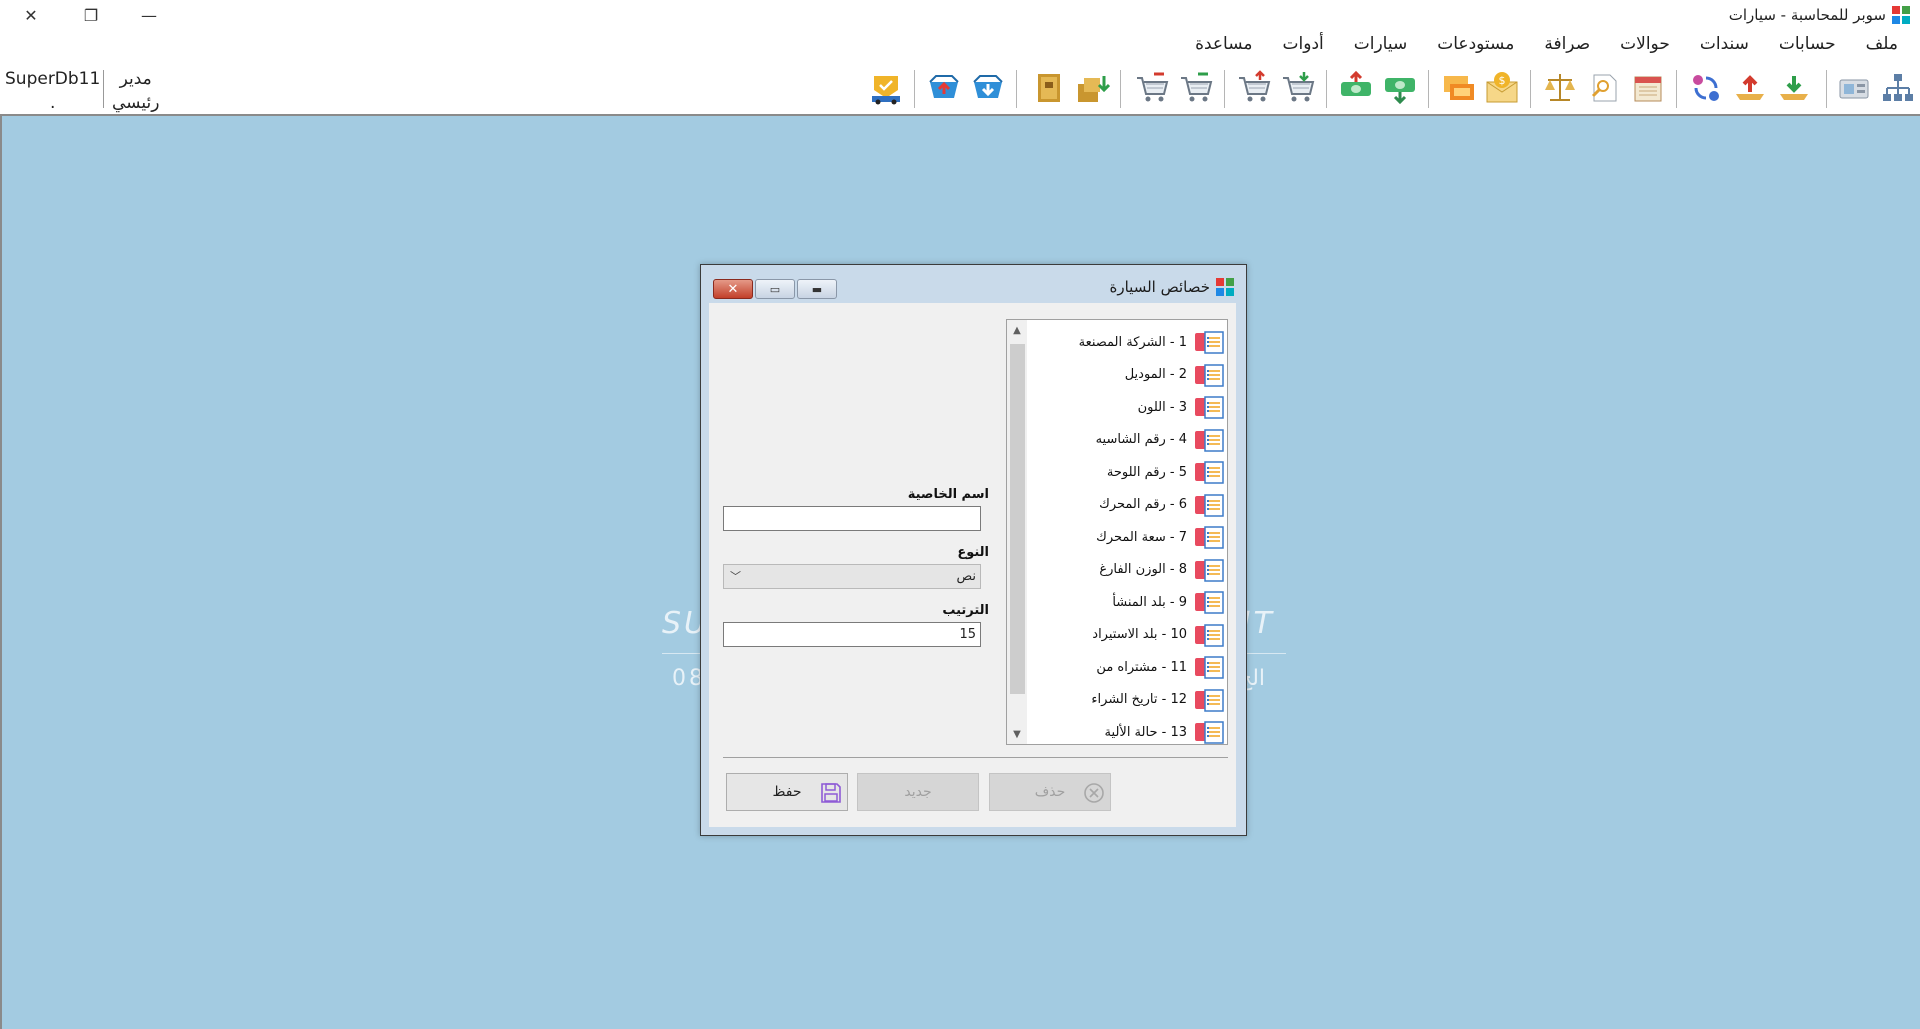 This screenshot has width=1920, height=1029. What do you see at coordinates (1127, 635) in the screenshot?
I see `list-item: 10 - بلد الاستيراد` at bounding box center [1127, 635].